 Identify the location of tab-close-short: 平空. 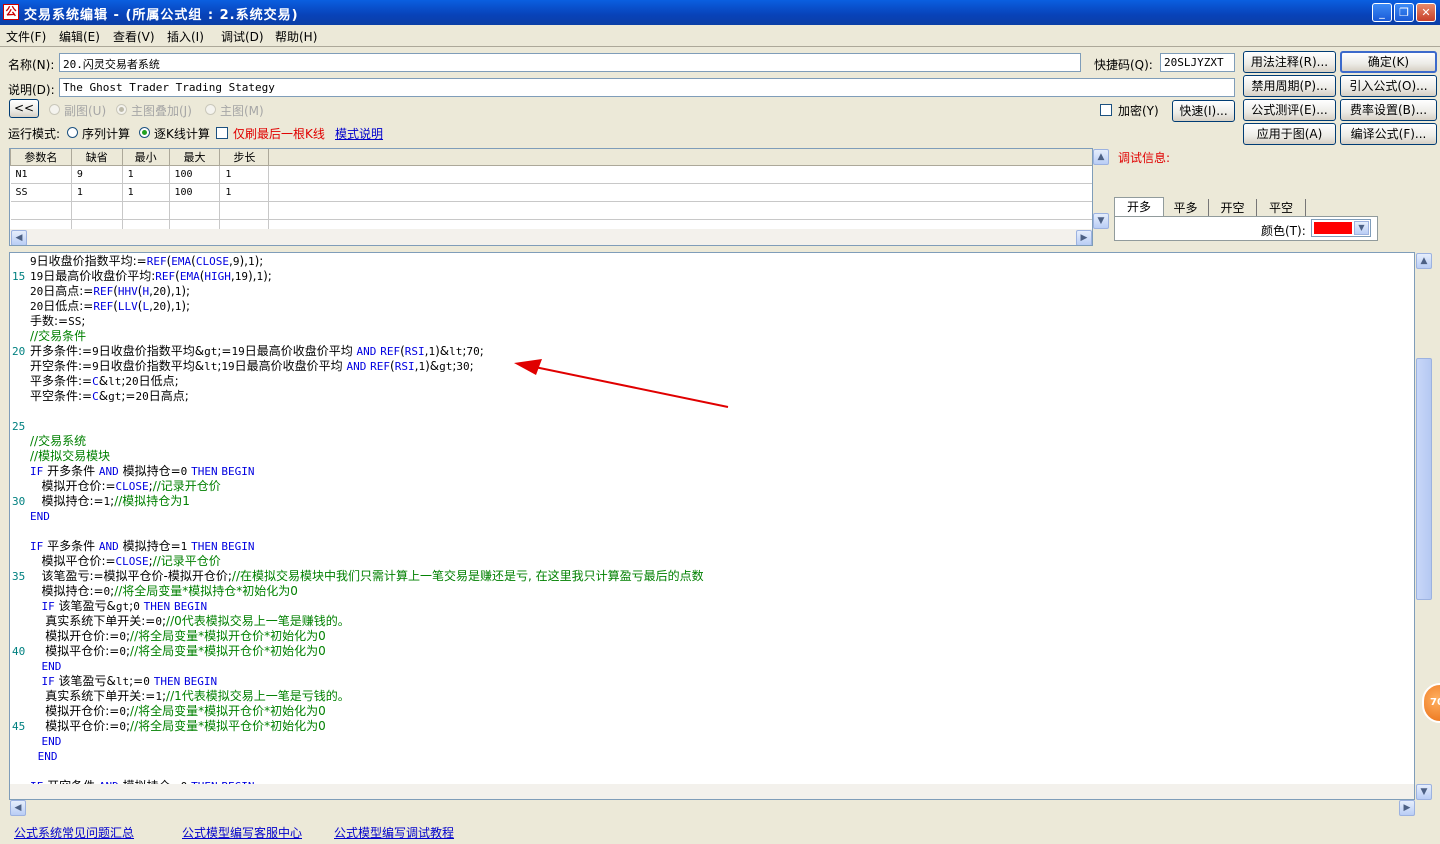
(1281, 208).